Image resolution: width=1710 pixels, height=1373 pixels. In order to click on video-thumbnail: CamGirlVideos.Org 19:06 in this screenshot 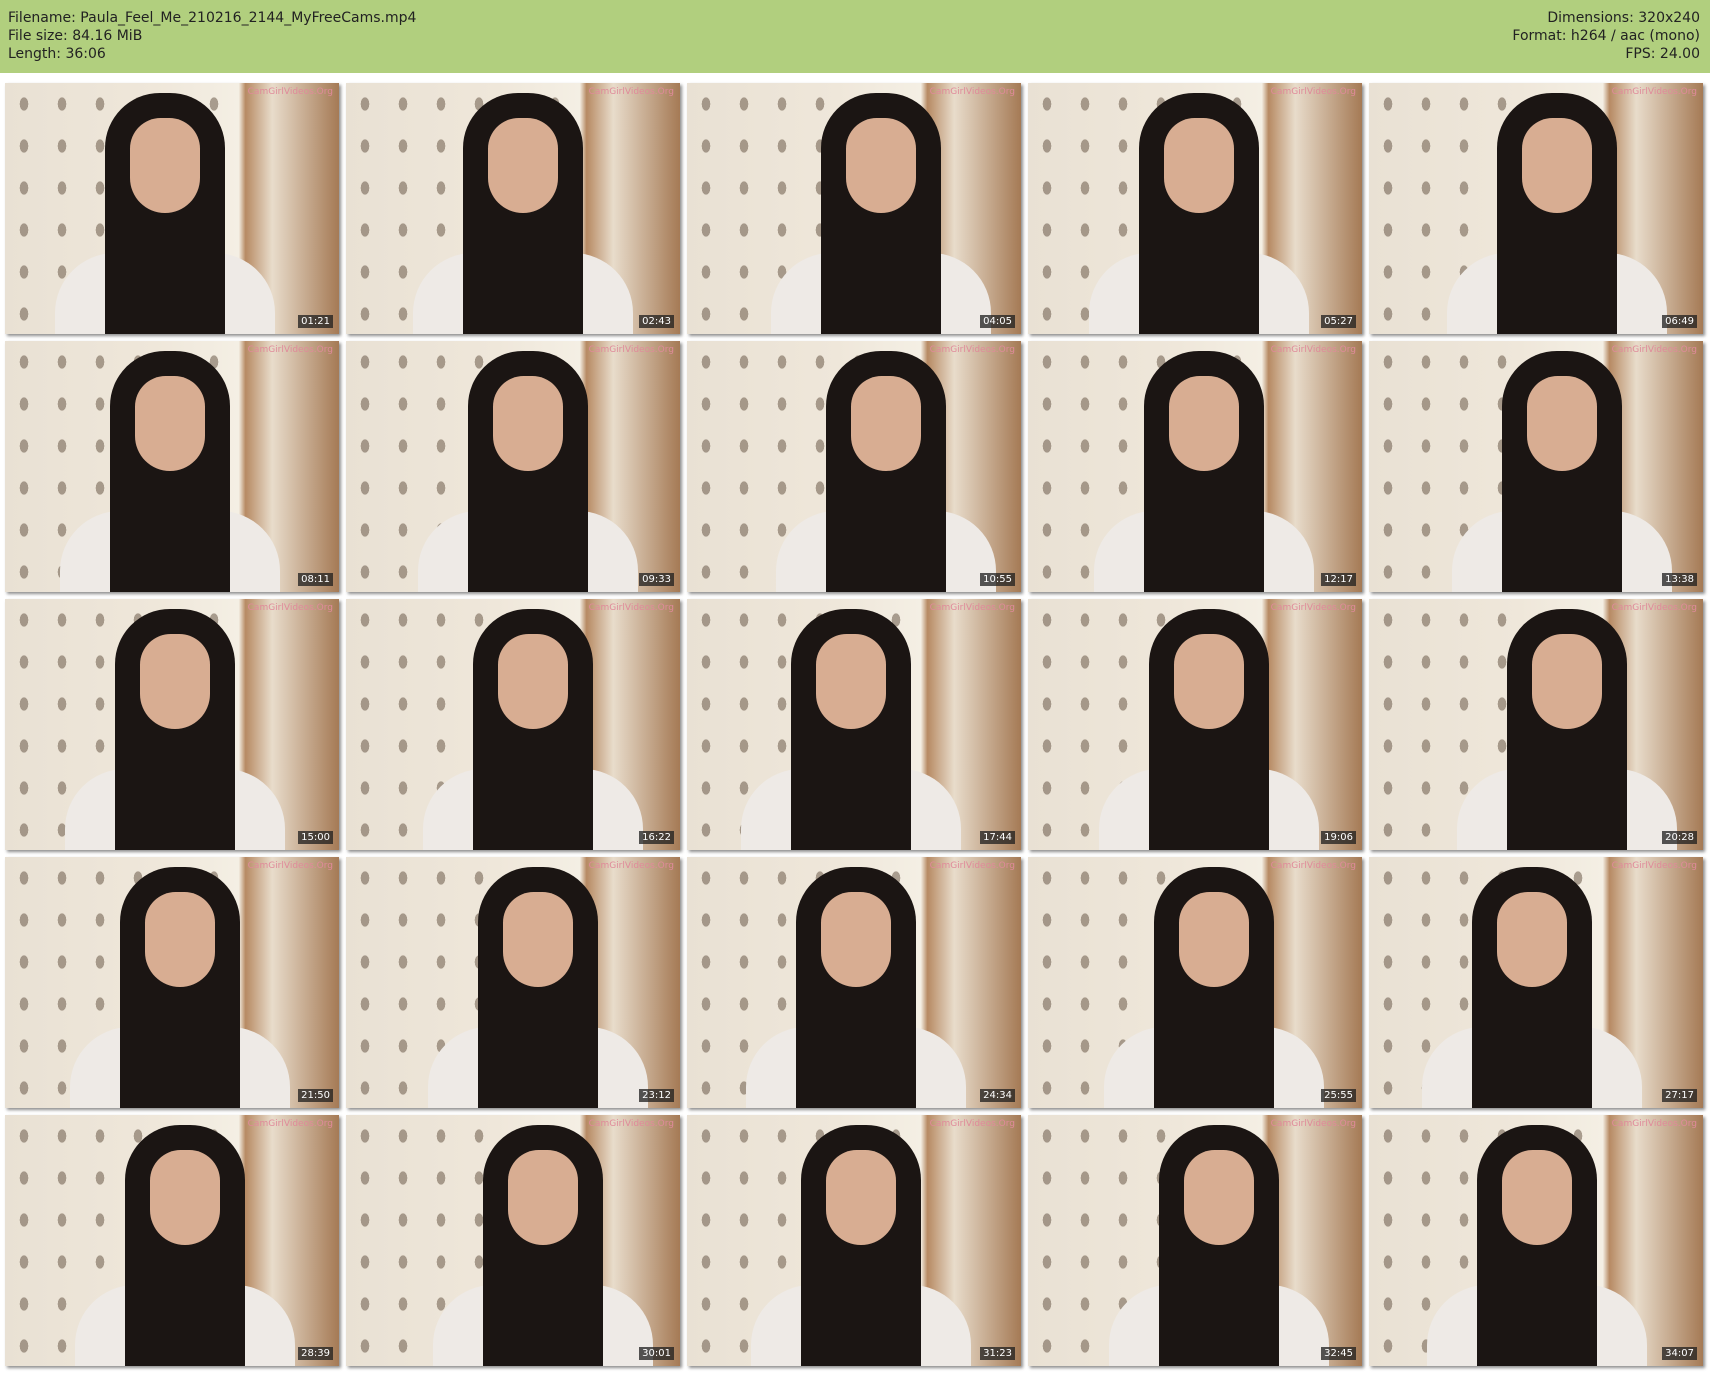, I will do `click(1195, 724)`.